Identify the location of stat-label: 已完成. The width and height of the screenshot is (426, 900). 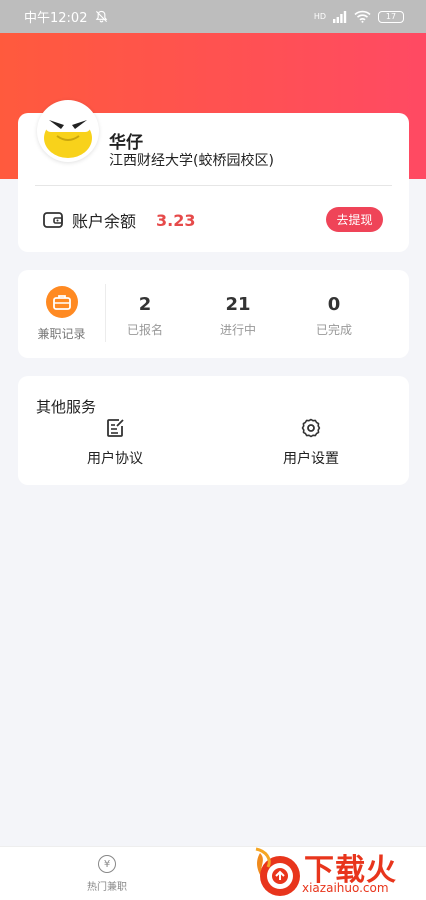
(333, 330).